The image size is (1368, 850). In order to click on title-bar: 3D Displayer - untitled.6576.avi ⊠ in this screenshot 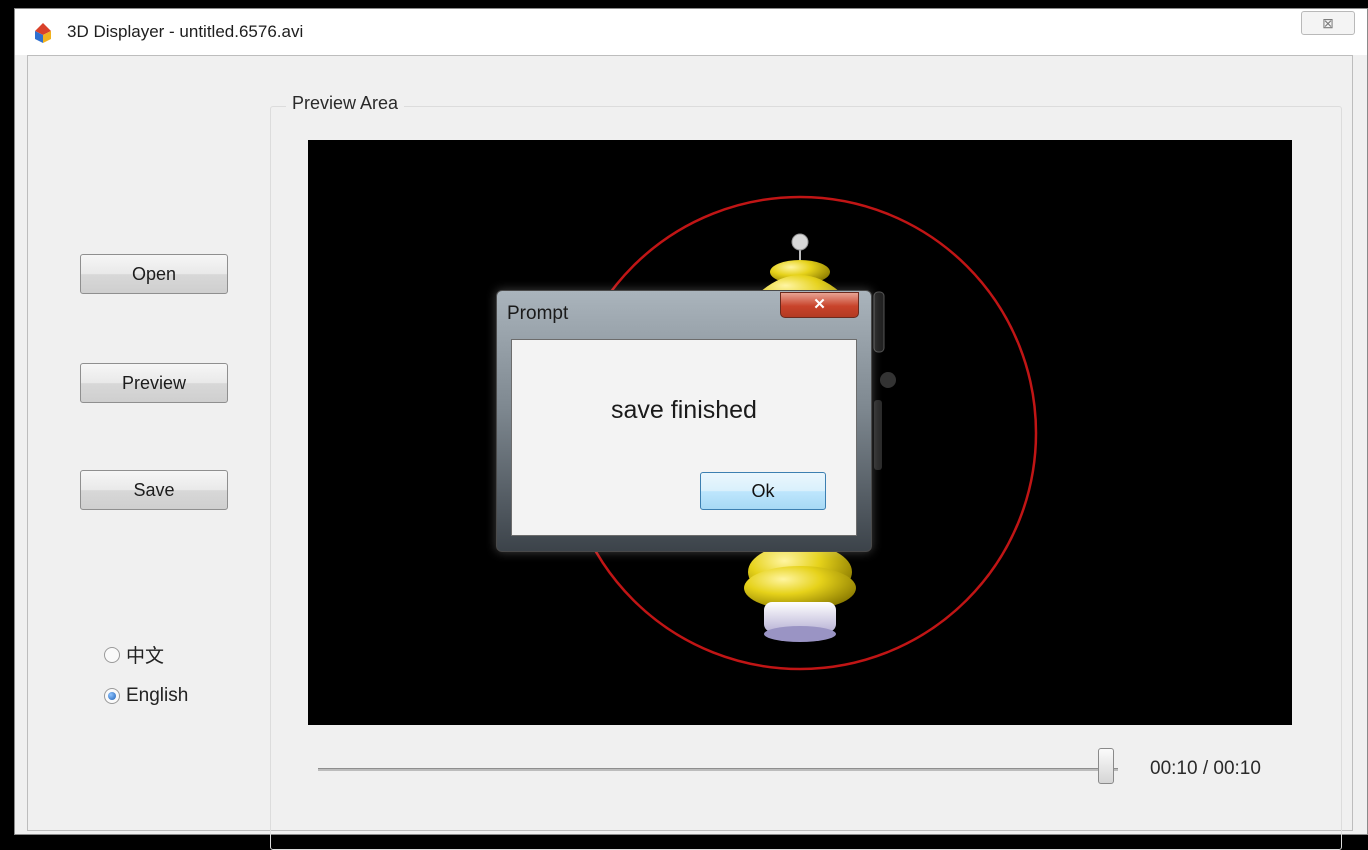, I will do `click(691, 32)`.